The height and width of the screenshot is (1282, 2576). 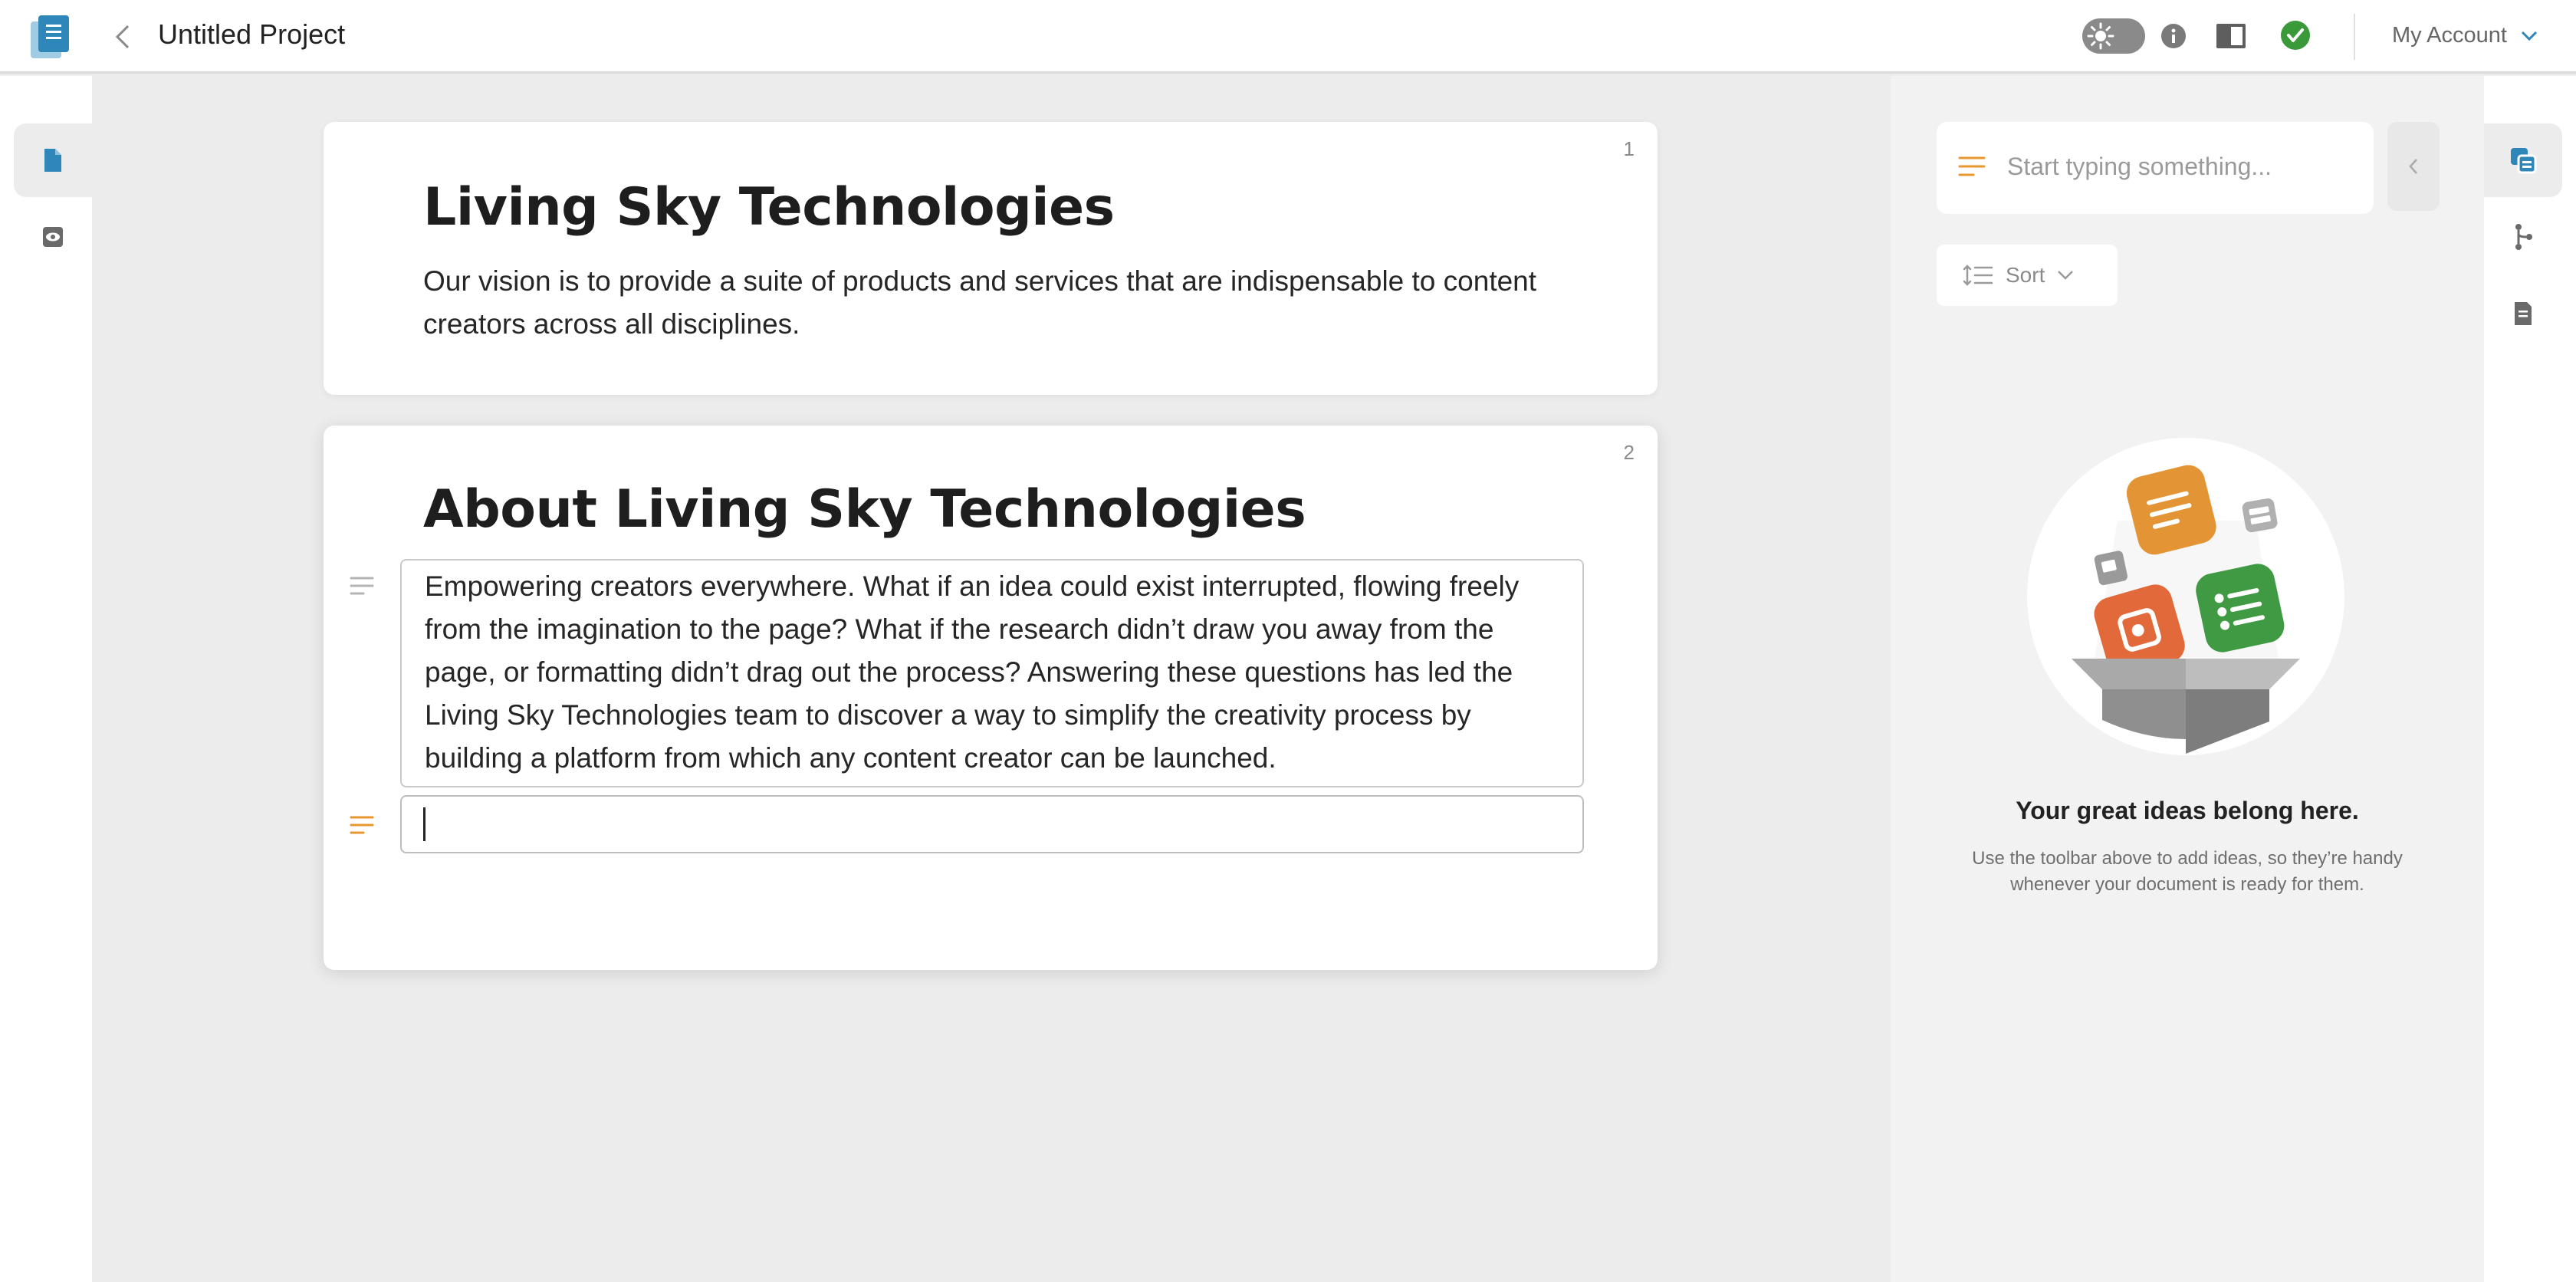 I want to click on theme-toggle, so click(x=2113, y=36).